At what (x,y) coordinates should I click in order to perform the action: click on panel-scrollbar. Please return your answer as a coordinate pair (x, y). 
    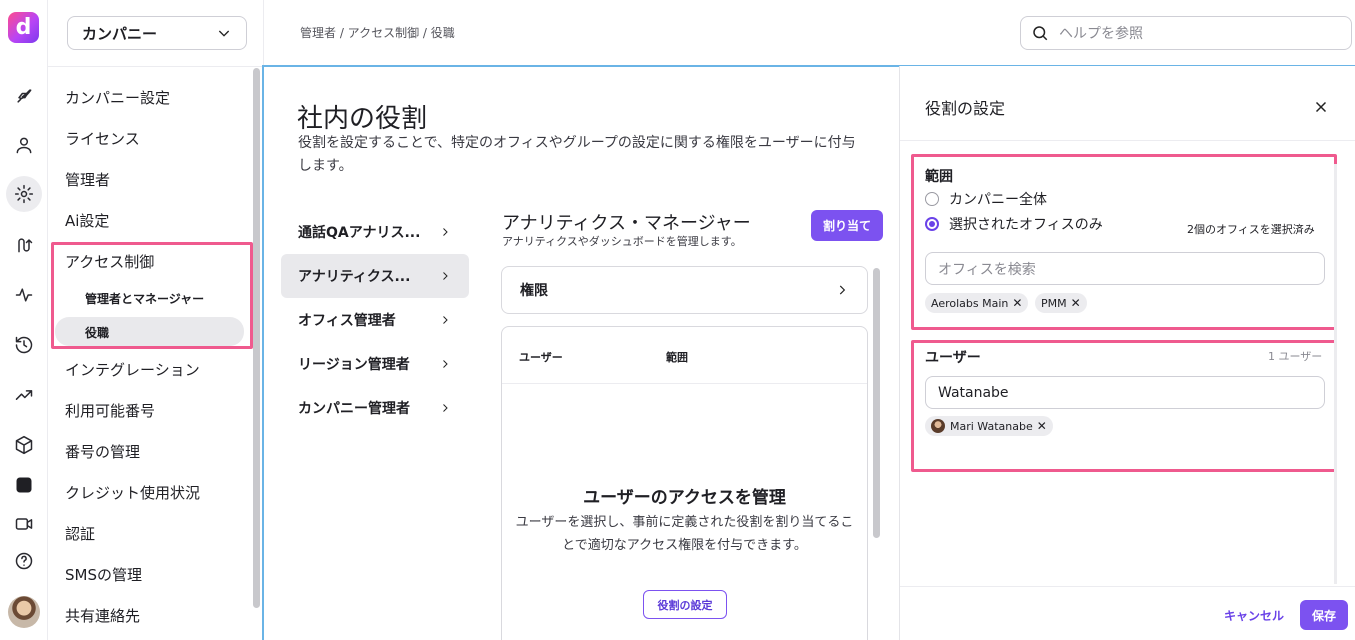
    Looking at the image, I should click on (1335, 374).